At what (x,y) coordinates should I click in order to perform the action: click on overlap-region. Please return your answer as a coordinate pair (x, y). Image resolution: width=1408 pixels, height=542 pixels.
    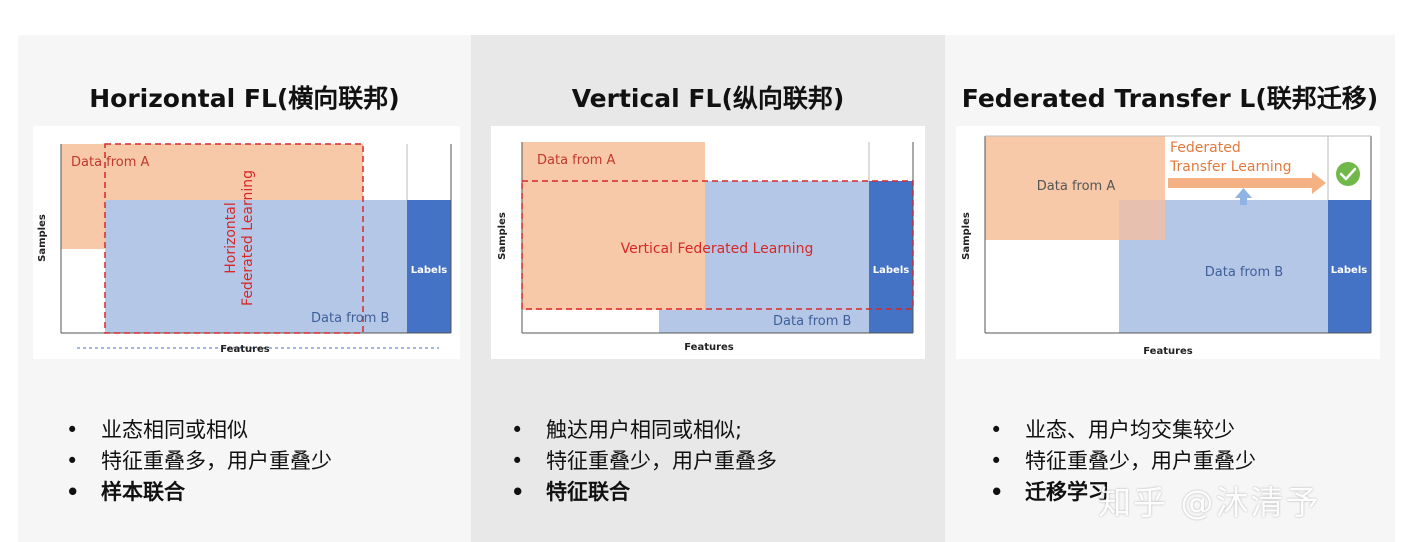
    Looking at the image, I should click on (1142, 220).